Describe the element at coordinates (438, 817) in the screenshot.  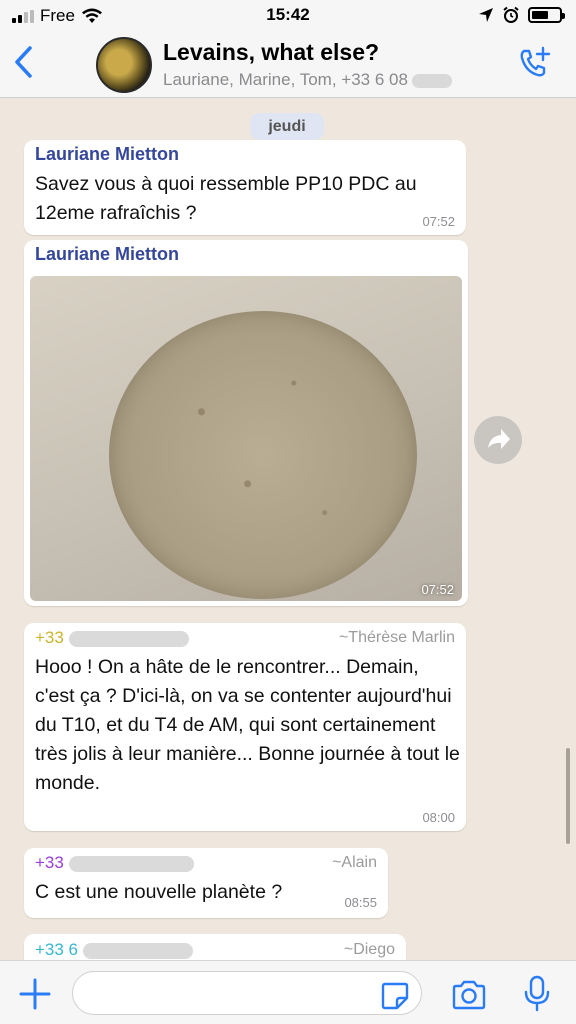
I see `message-time: 08:00` at that location.